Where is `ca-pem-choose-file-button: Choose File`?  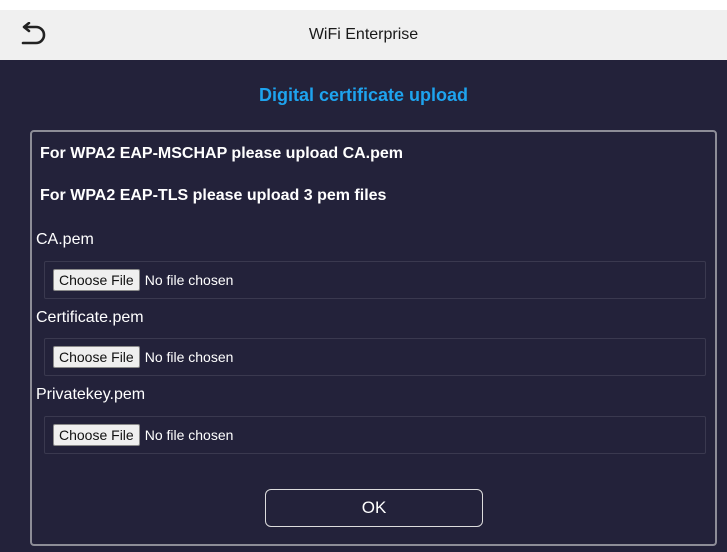
ca-pem-choose-file-button: Choose File is located at coordinates (96, 280).